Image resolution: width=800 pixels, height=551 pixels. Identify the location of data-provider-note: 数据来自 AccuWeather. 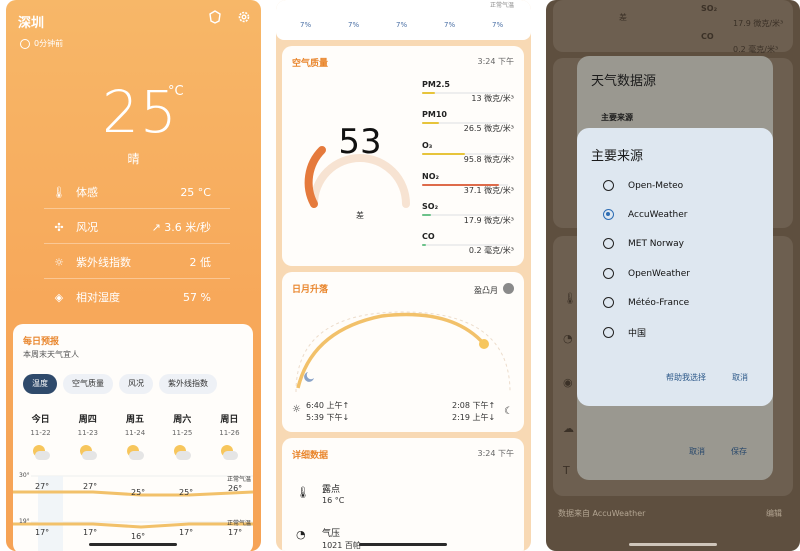
(602, 513).